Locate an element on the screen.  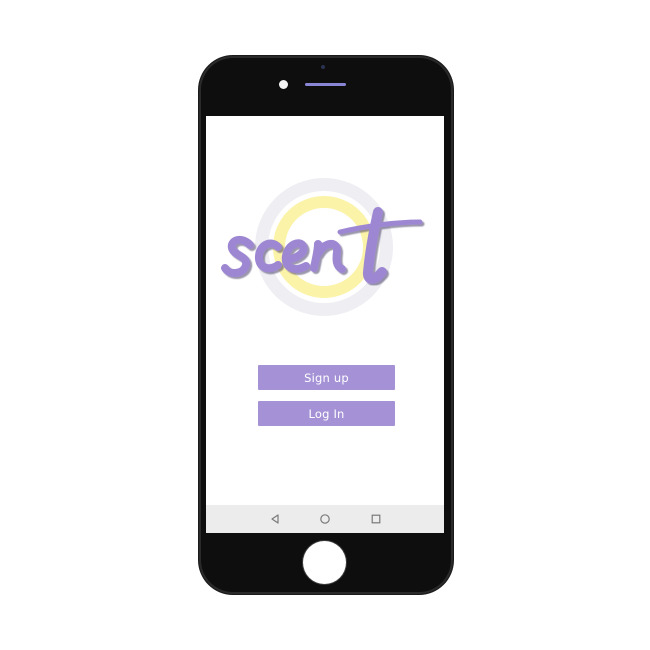
scent-logo: scent is located at coordinates (325, 258).